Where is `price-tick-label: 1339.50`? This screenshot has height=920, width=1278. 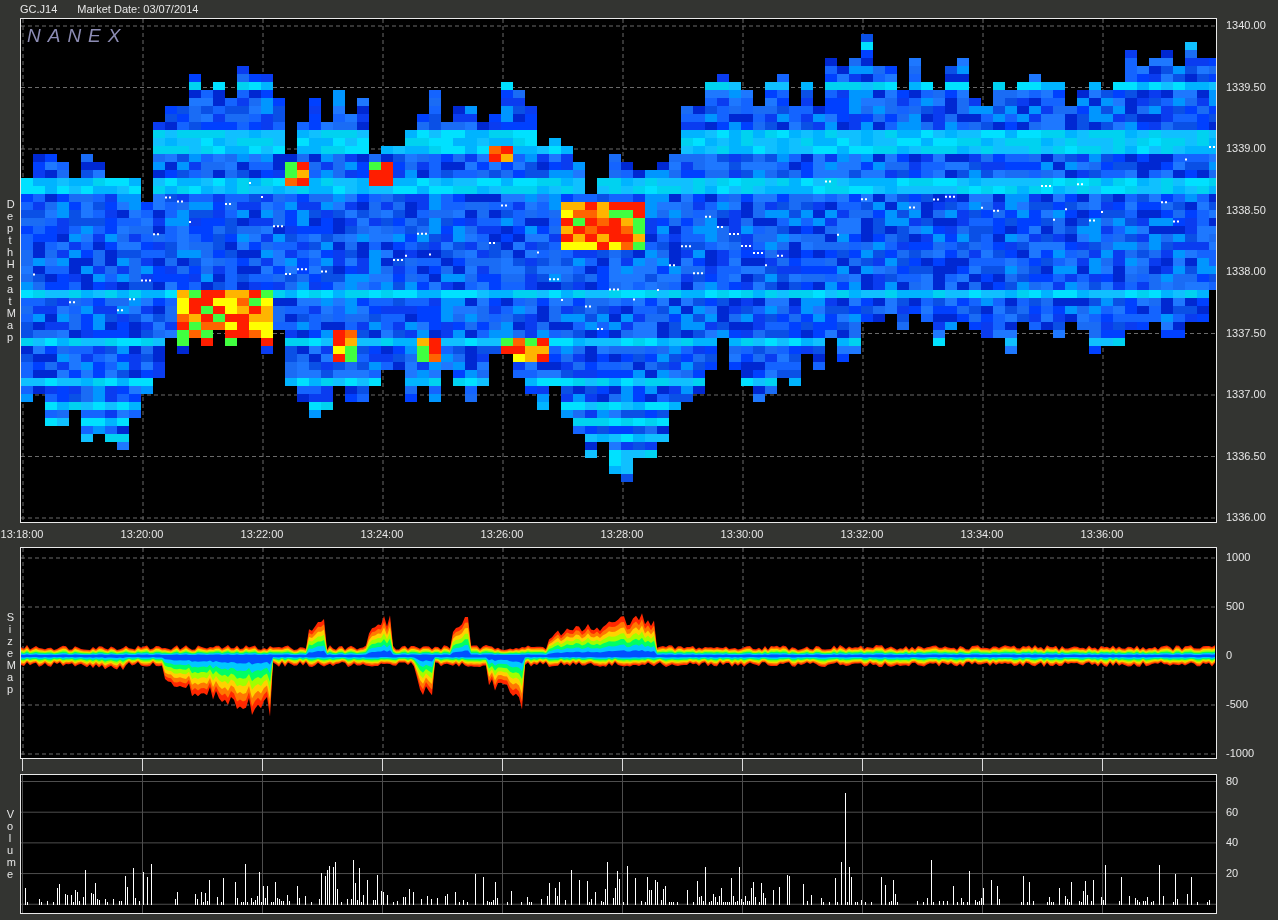
price-tick-label: 1339.50 is located at coordinates (1245, 86).